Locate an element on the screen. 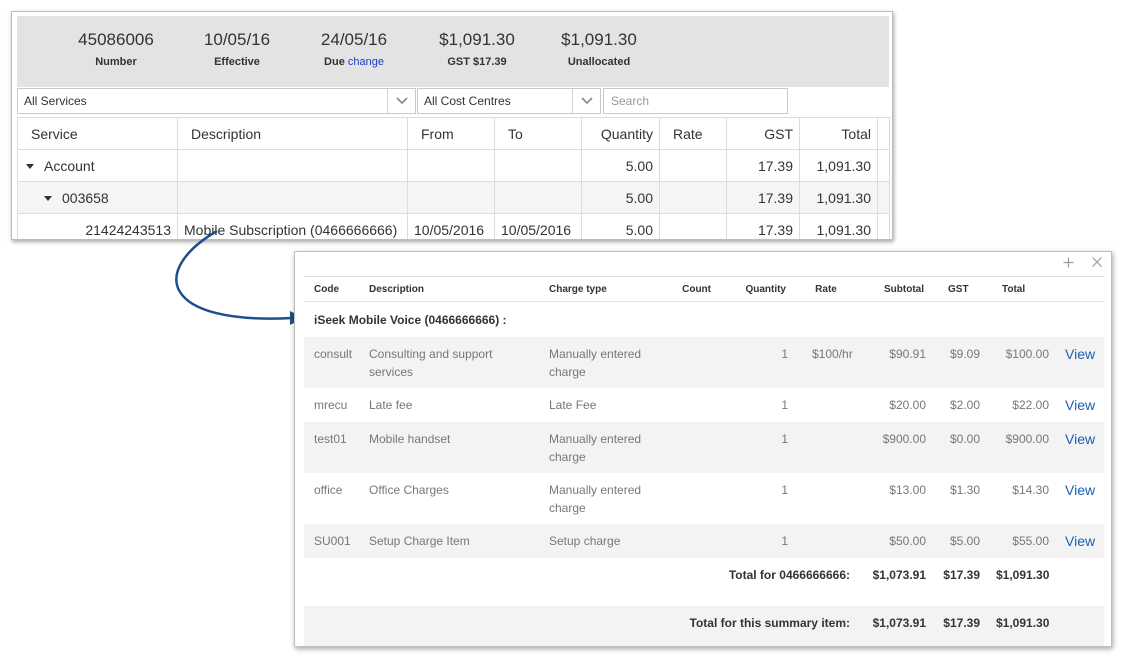 Image resolution: width=1123 pixels, height=656 pixels. due-date-value: 24/05/16 is located at coordinates (354, 39).